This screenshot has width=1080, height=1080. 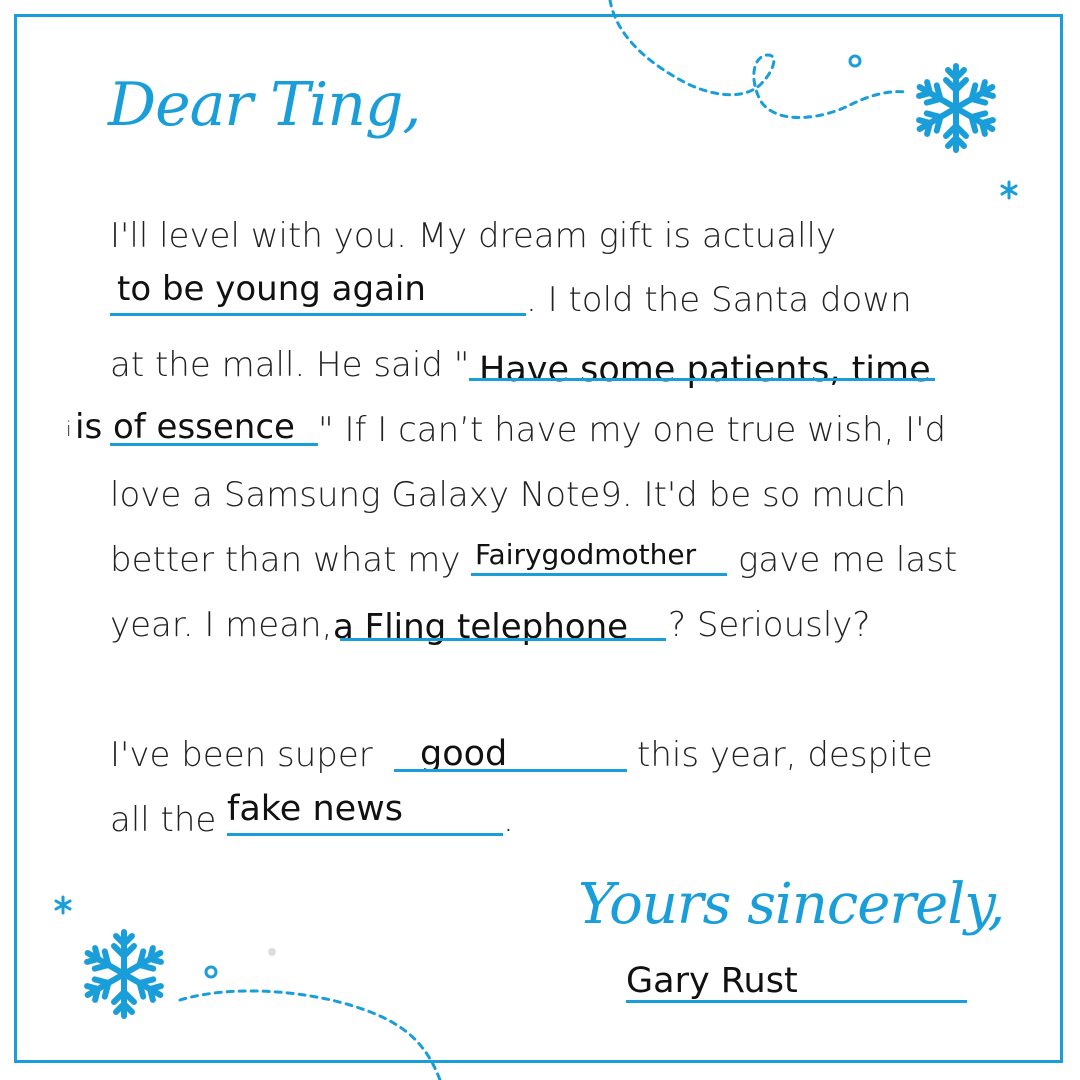 I want to click on dot, so click(x=272, y=952).